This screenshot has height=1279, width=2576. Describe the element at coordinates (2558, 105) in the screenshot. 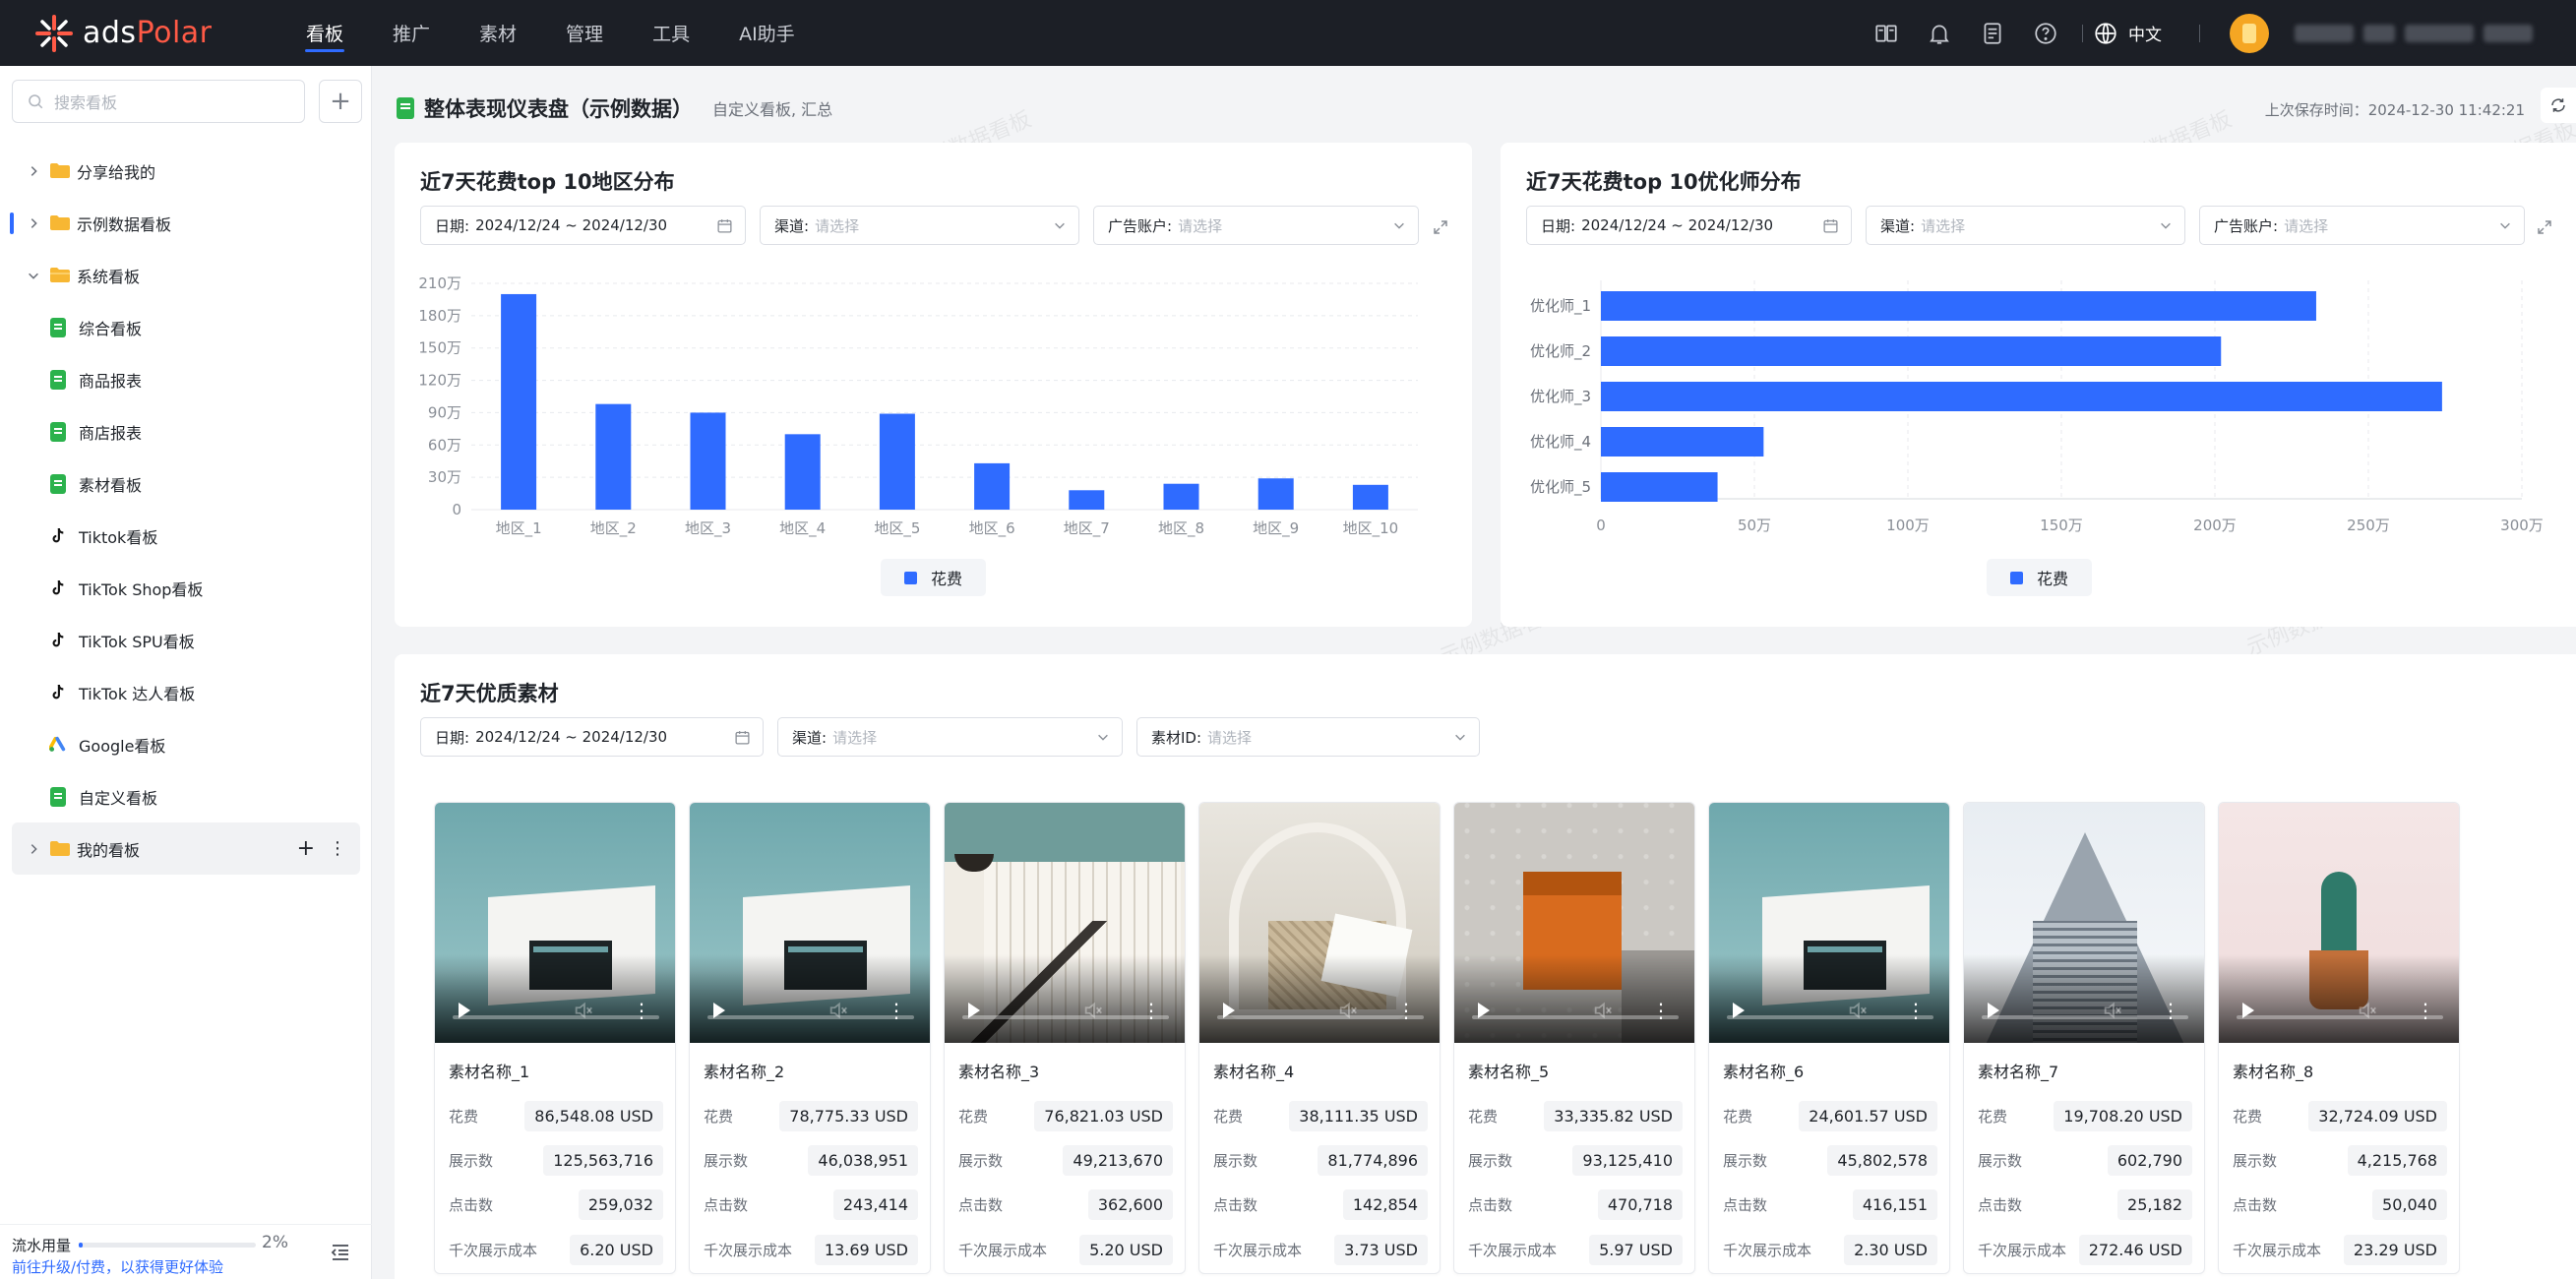

I see `refresh-button` at that location.